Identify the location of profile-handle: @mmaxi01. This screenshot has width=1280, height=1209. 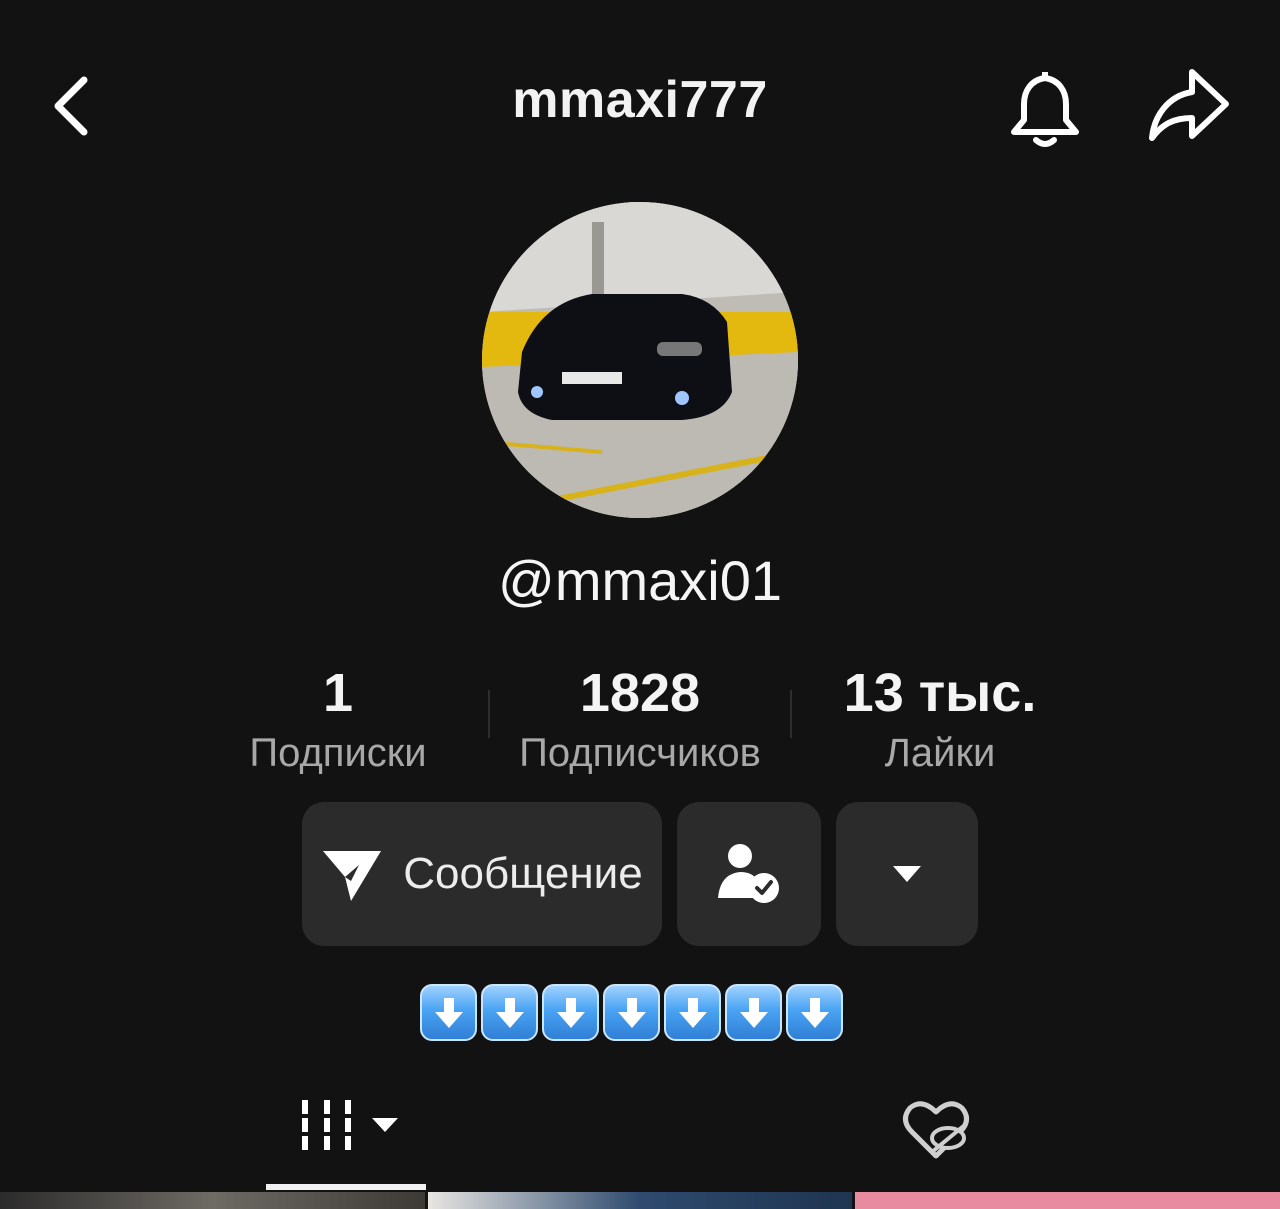
(640, 580).